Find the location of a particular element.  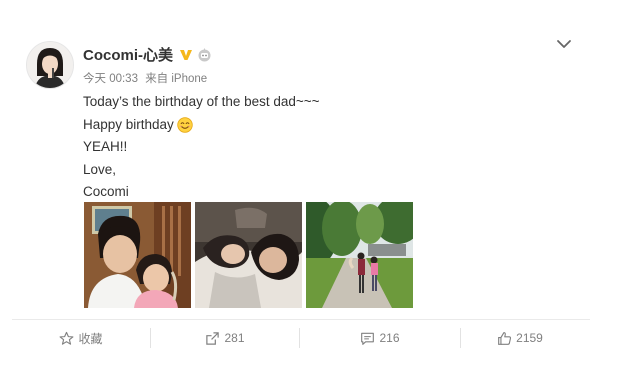

chevron-down-icon is located at coordinates (564, 44).